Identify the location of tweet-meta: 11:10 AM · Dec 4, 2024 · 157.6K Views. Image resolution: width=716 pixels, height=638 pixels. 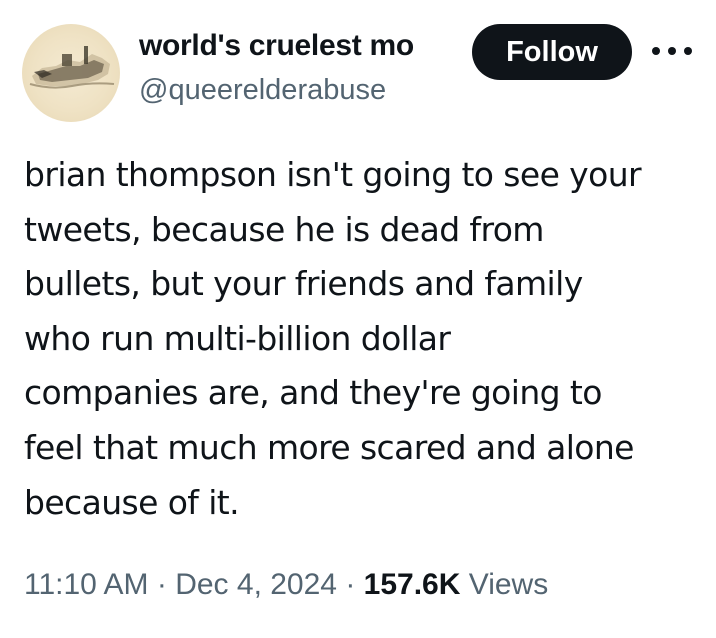
(286, 585).